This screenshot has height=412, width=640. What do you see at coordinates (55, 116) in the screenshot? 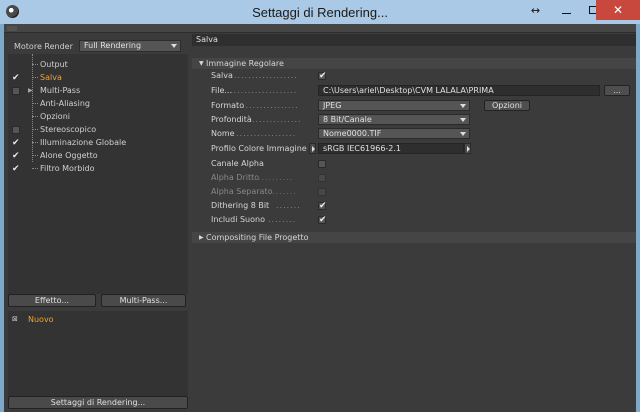
I see `tree-item-label: Opzioni` at bounding box center [55, 116].